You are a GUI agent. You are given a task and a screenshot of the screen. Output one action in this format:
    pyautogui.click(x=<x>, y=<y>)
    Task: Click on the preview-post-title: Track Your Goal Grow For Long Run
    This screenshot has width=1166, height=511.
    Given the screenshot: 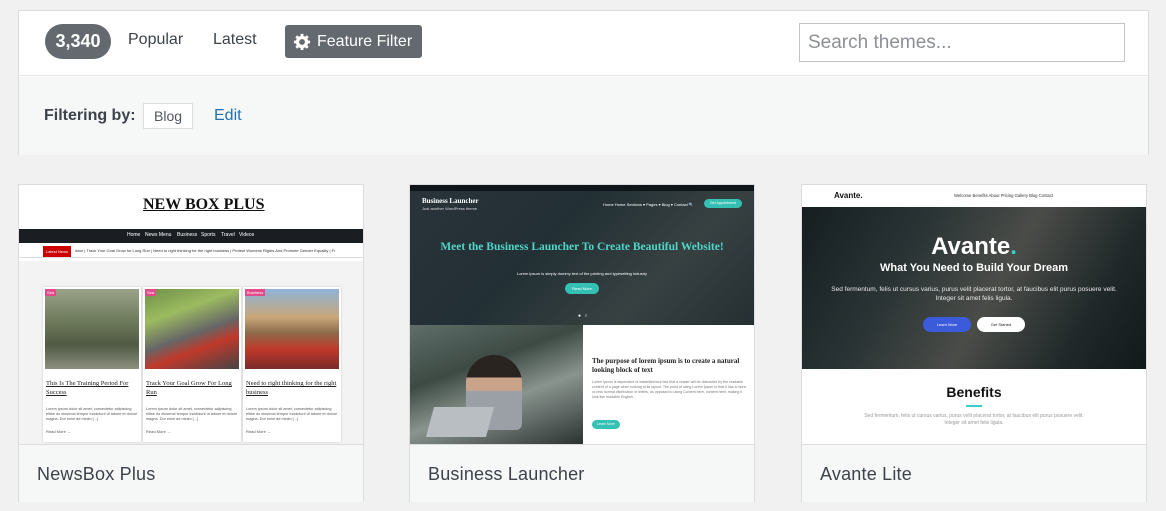 What is the action you would take?
    pyautogui.click(x=189, y=388)
    